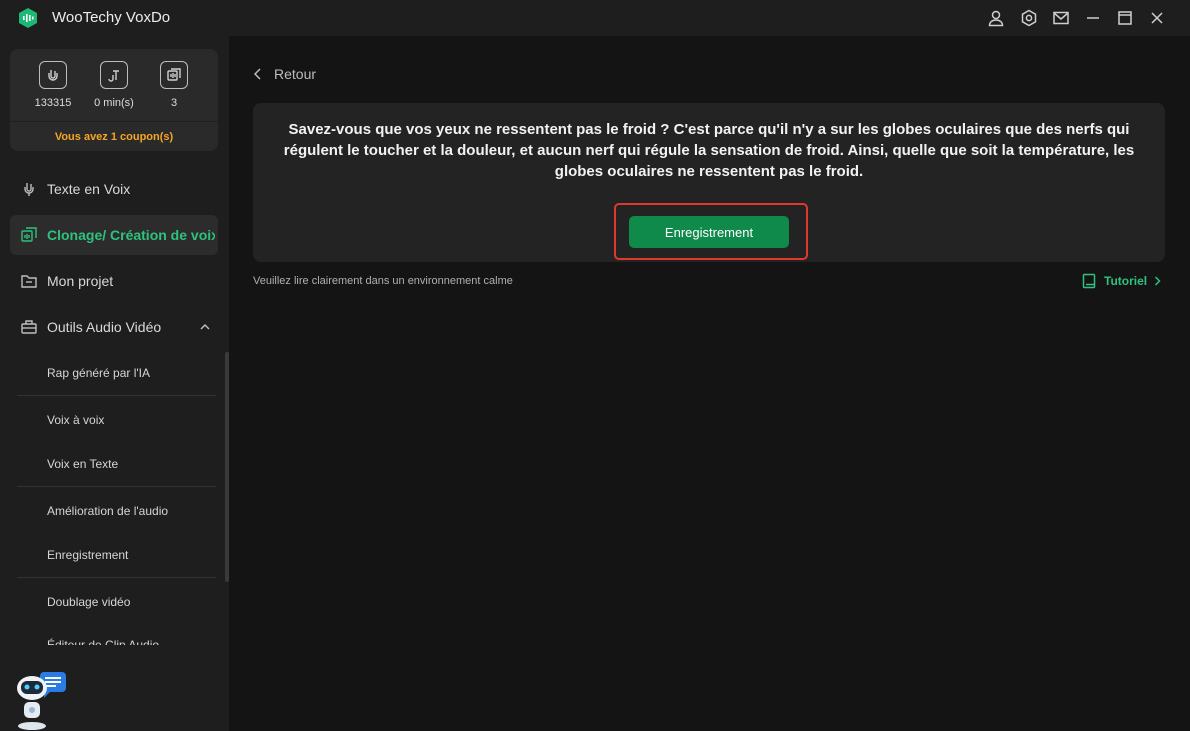  Describe the element at coordinates (111, 17) in the screenshot. I see `app-title: WooTechy VoxDo` at that location.